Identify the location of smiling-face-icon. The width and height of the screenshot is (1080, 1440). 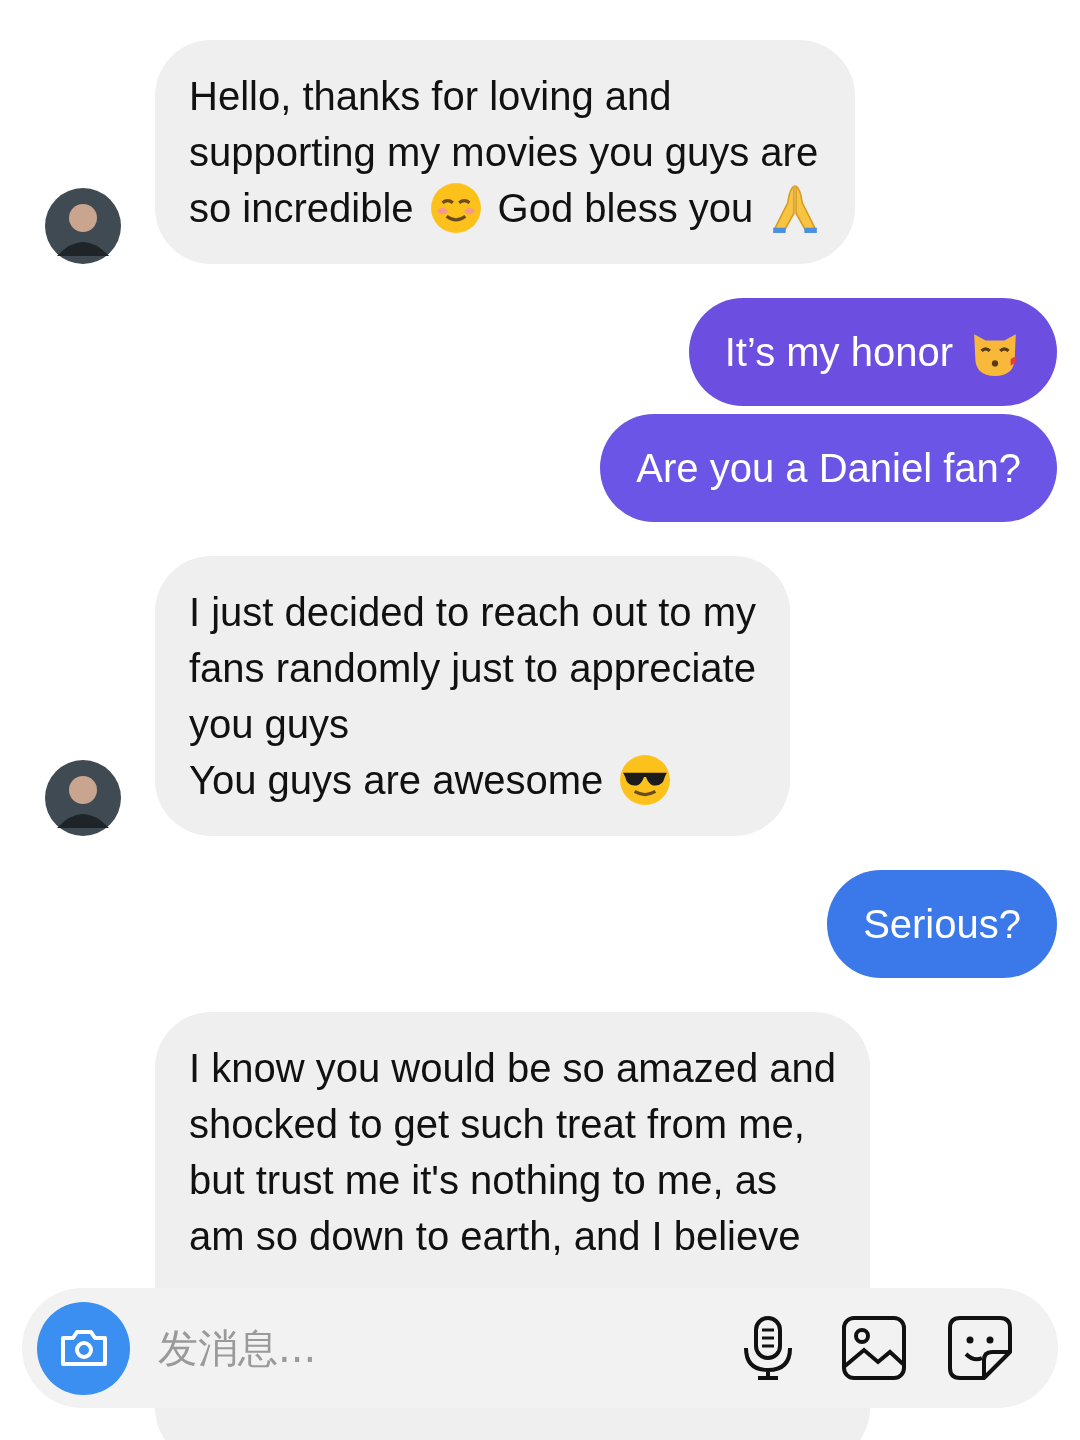
(455, 208).